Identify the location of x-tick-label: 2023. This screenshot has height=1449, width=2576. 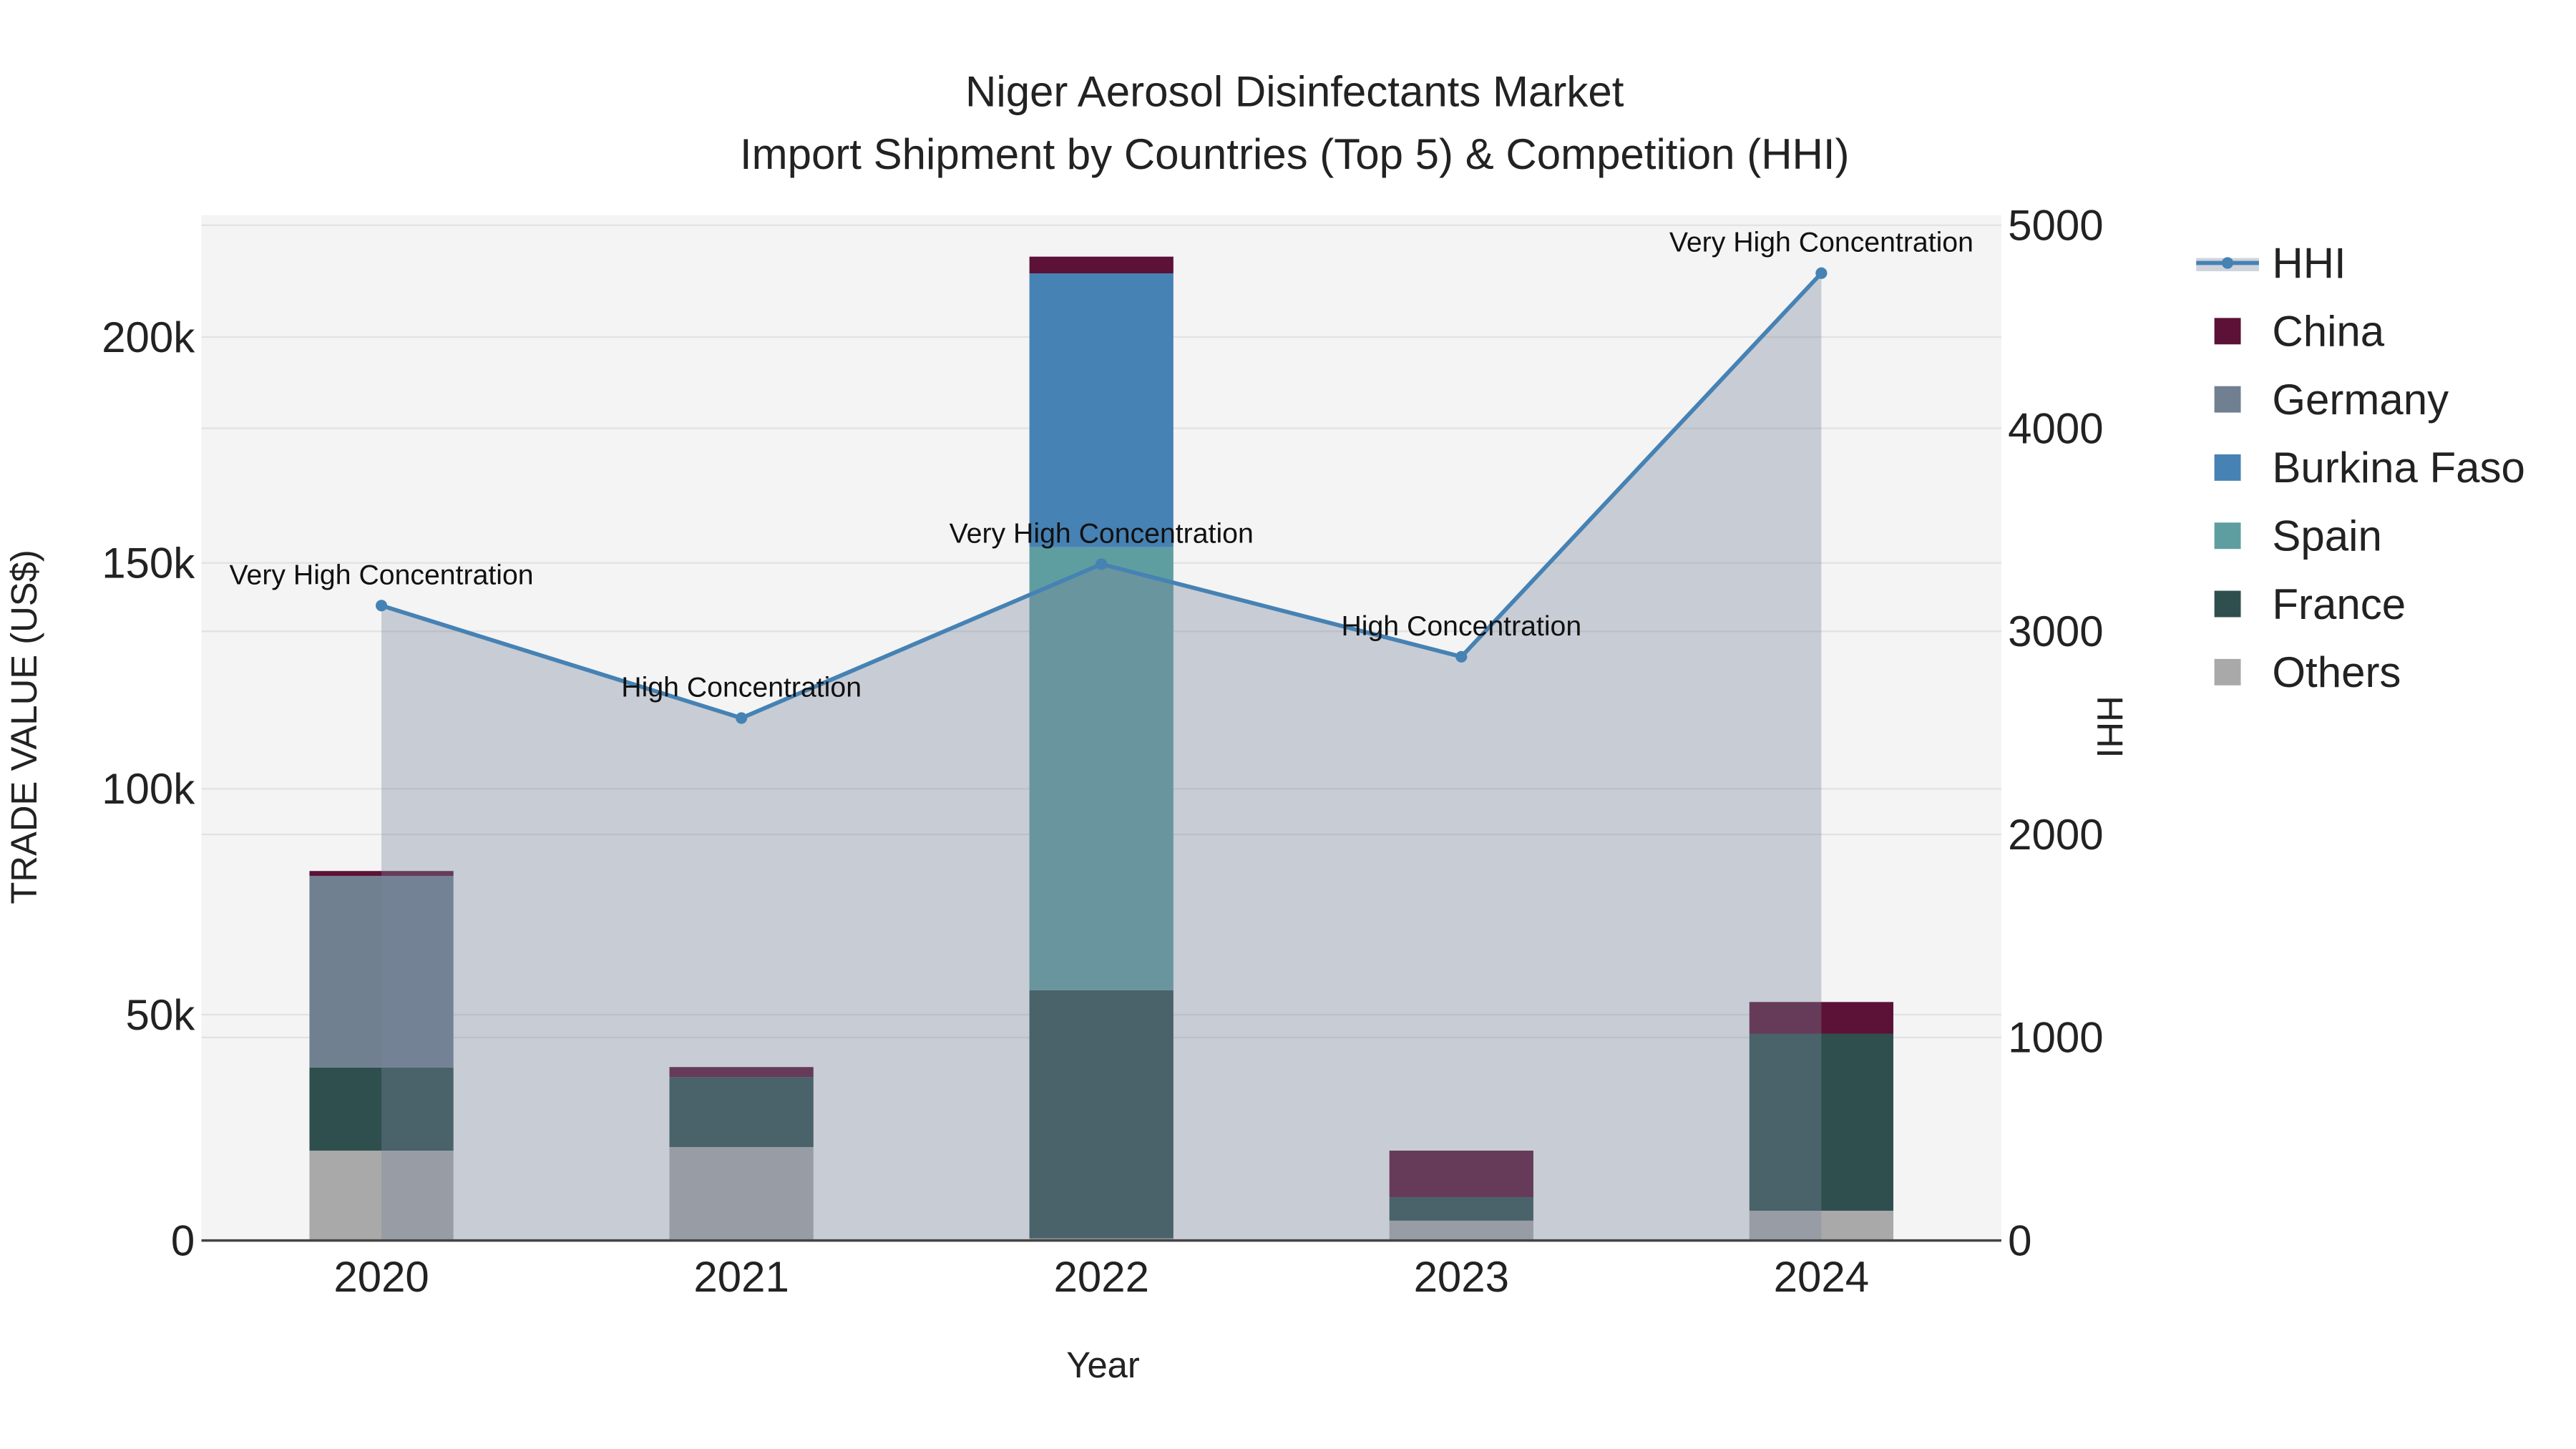
(1461, 1277).